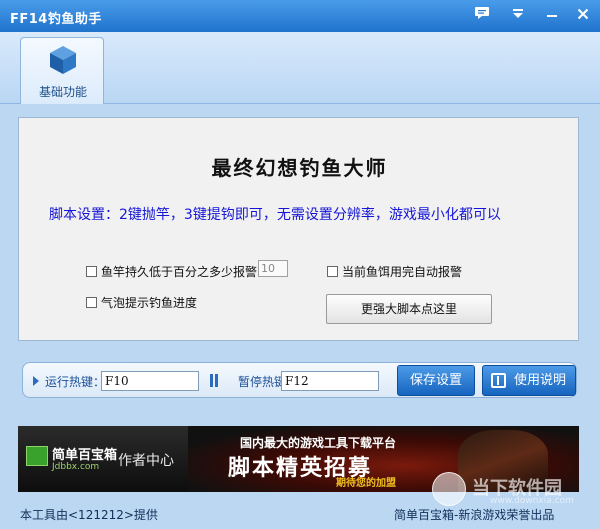 This screenshot has width=600, height=529. Describe the element at coordinates (63, 60) in the screenshot. I see `cube-icon` at that location.